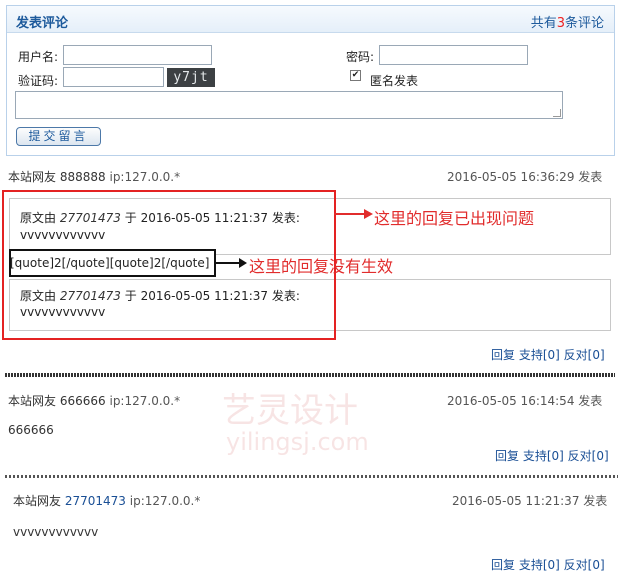 The width and height of the screenshot is (622, 578). I want to click on form-title: 发表评论, so click(42, 23).